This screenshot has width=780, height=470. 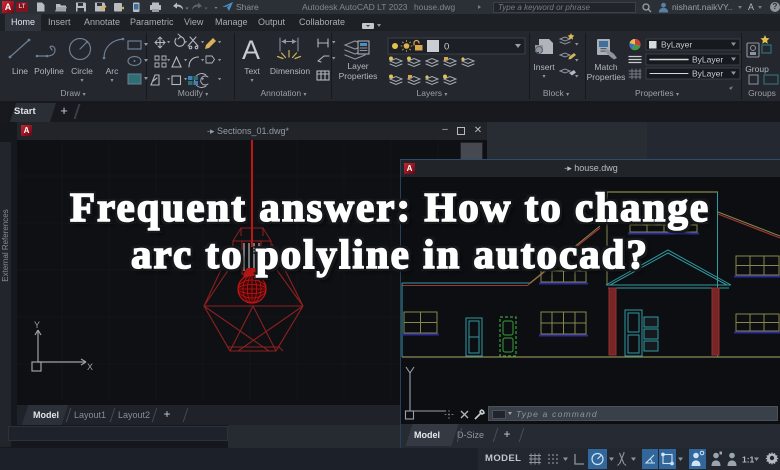 What do you see at coordinates (748, 460) in the screenshot?
I see `svg-text: 1:1` at bounding box center [748, 460].